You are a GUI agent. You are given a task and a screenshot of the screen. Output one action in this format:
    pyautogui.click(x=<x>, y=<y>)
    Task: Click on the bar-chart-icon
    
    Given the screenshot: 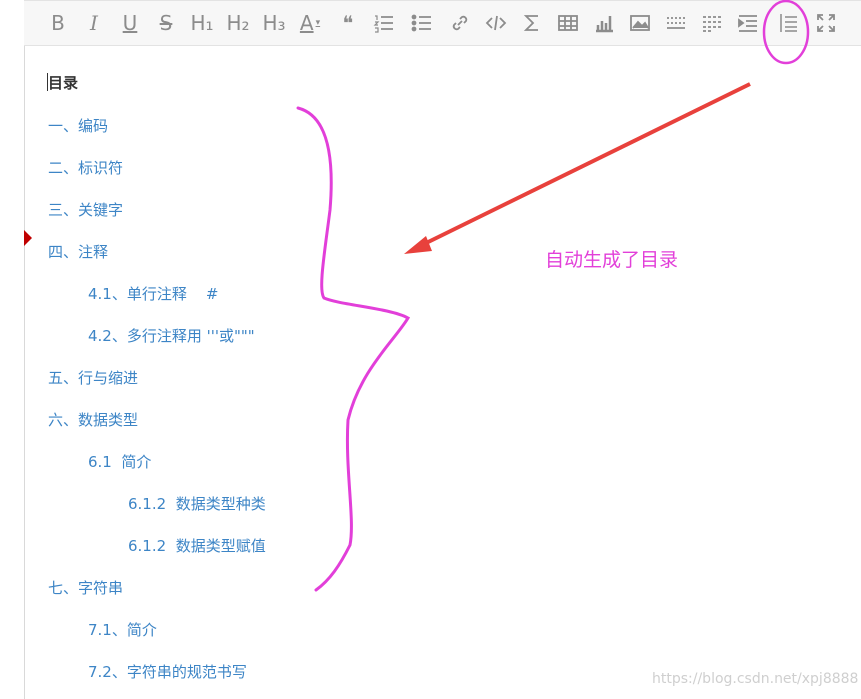 What is the action you would take?
    pyautogui.click(x=604, y=24)
    